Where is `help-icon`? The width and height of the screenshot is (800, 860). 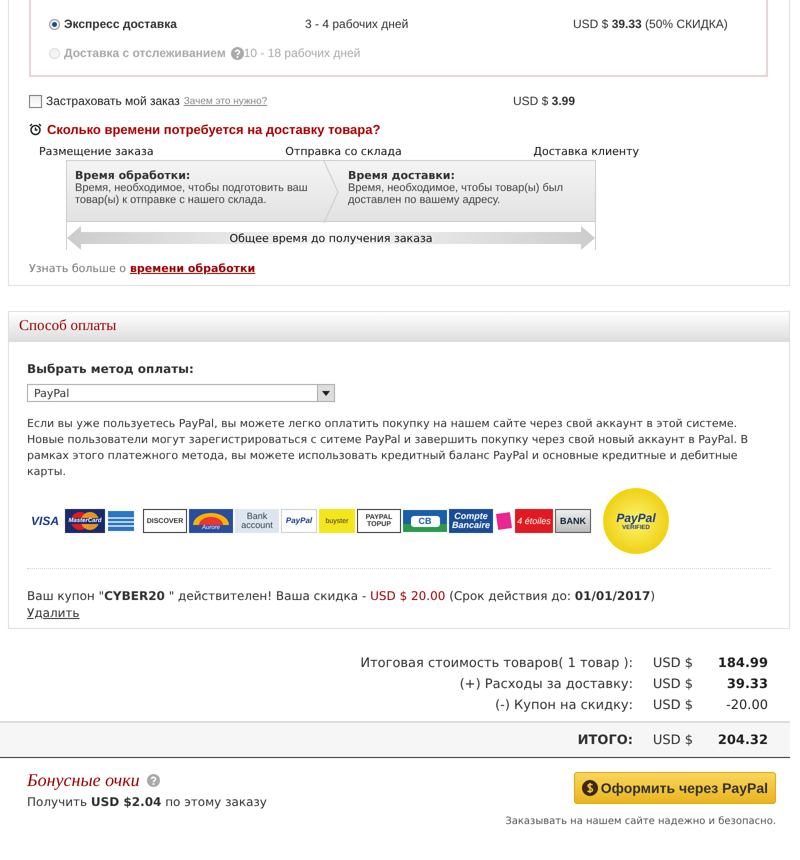 help-icon is located at coordinates (153, 780).